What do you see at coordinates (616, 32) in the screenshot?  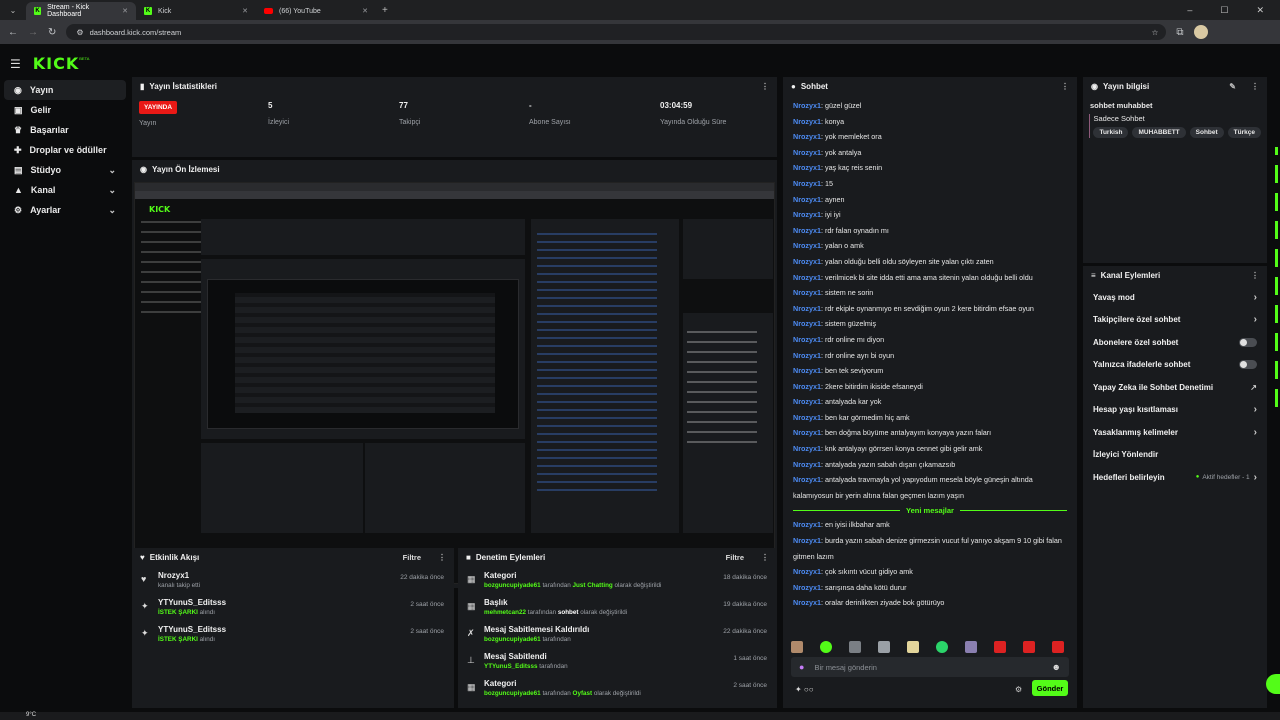 I see `address-bar: ⚙ dashboard.kick.com/stream ☆` at bounding box center [616, 32].